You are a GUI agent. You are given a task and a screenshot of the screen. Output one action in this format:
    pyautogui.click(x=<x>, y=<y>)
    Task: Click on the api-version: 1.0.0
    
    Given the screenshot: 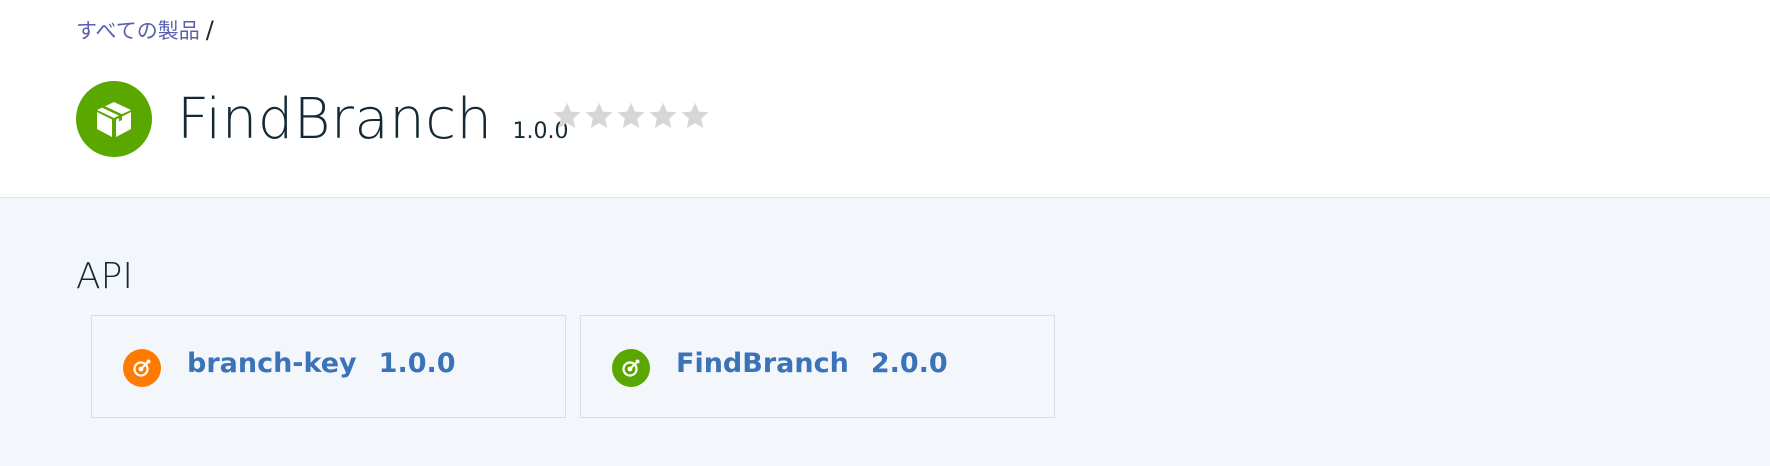 What is the action you would take?
    pyautogui.click(x=417, y=363)
    